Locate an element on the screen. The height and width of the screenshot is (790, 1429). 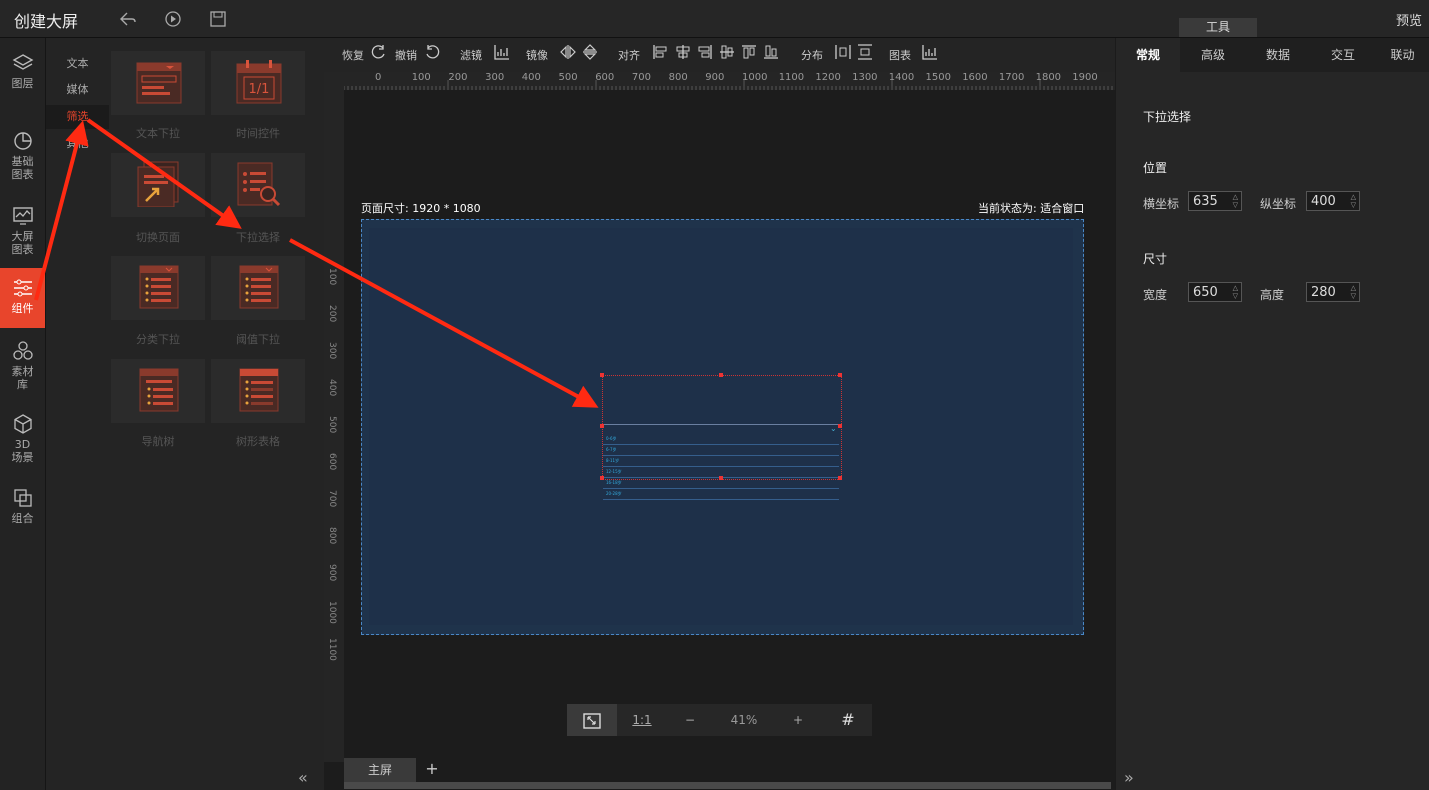
height-input: 280 △ ▽ is located at coordinates (1333, 292).